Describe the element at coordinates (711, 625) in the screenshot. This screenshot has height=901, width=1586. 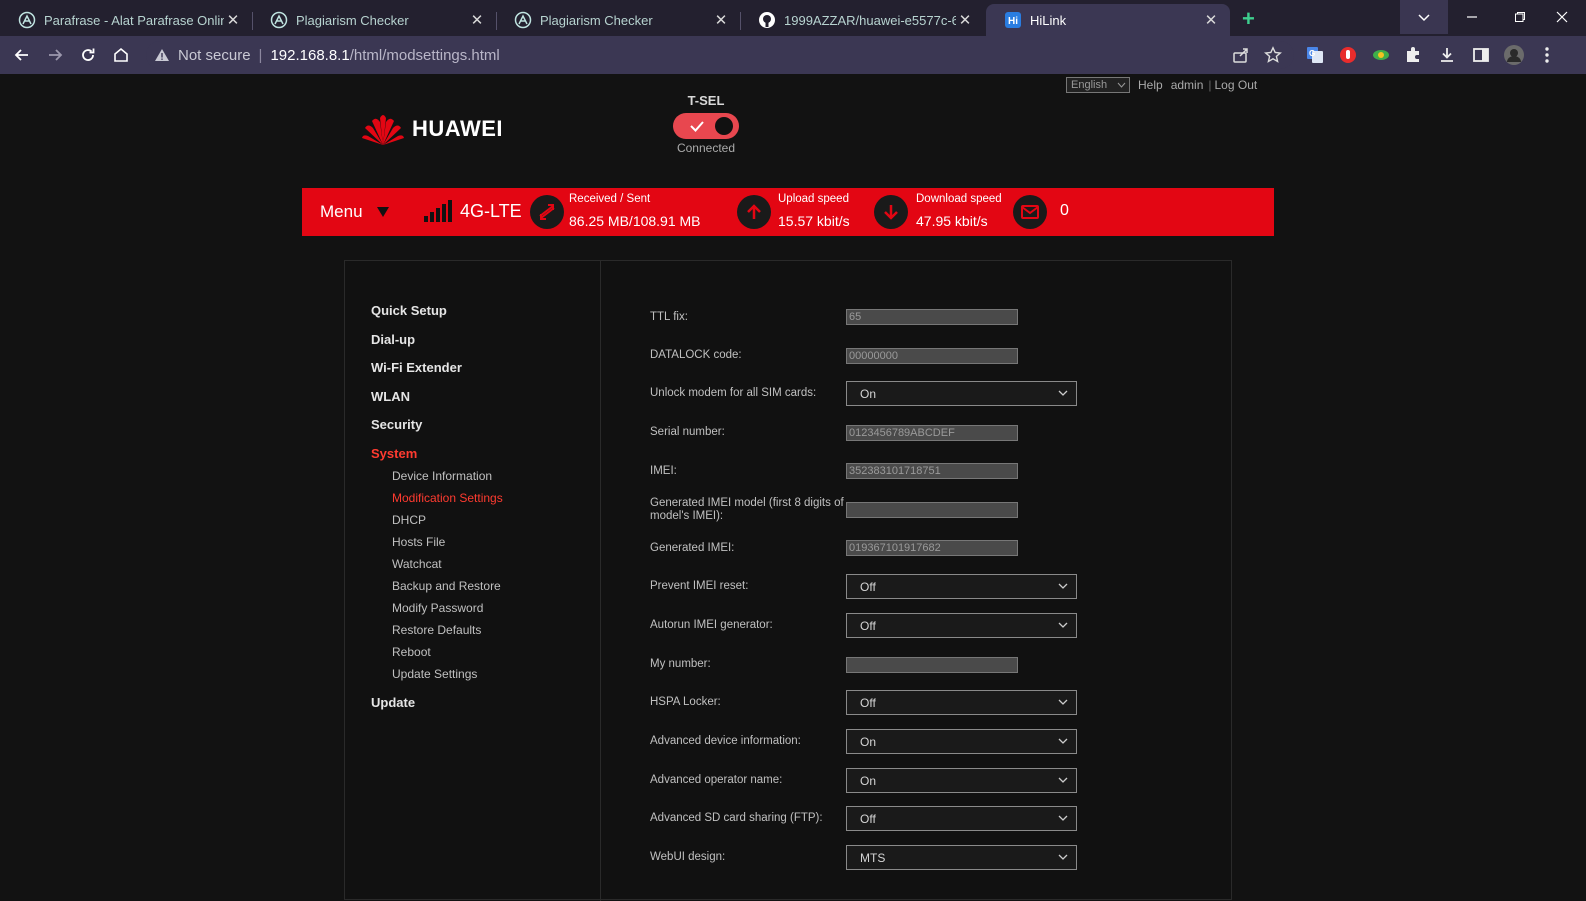
I see `autorun-label: Autorun IMEI generator:` at that location.